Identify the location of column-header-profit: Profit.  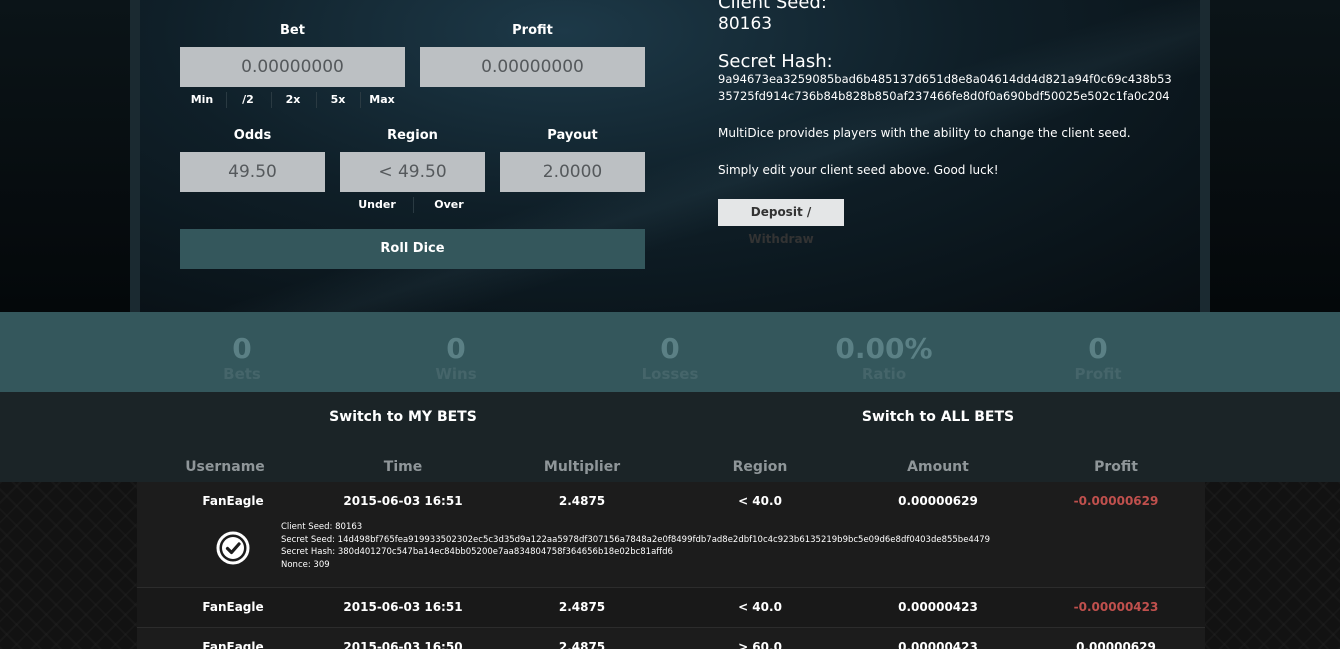
(1116, 467).